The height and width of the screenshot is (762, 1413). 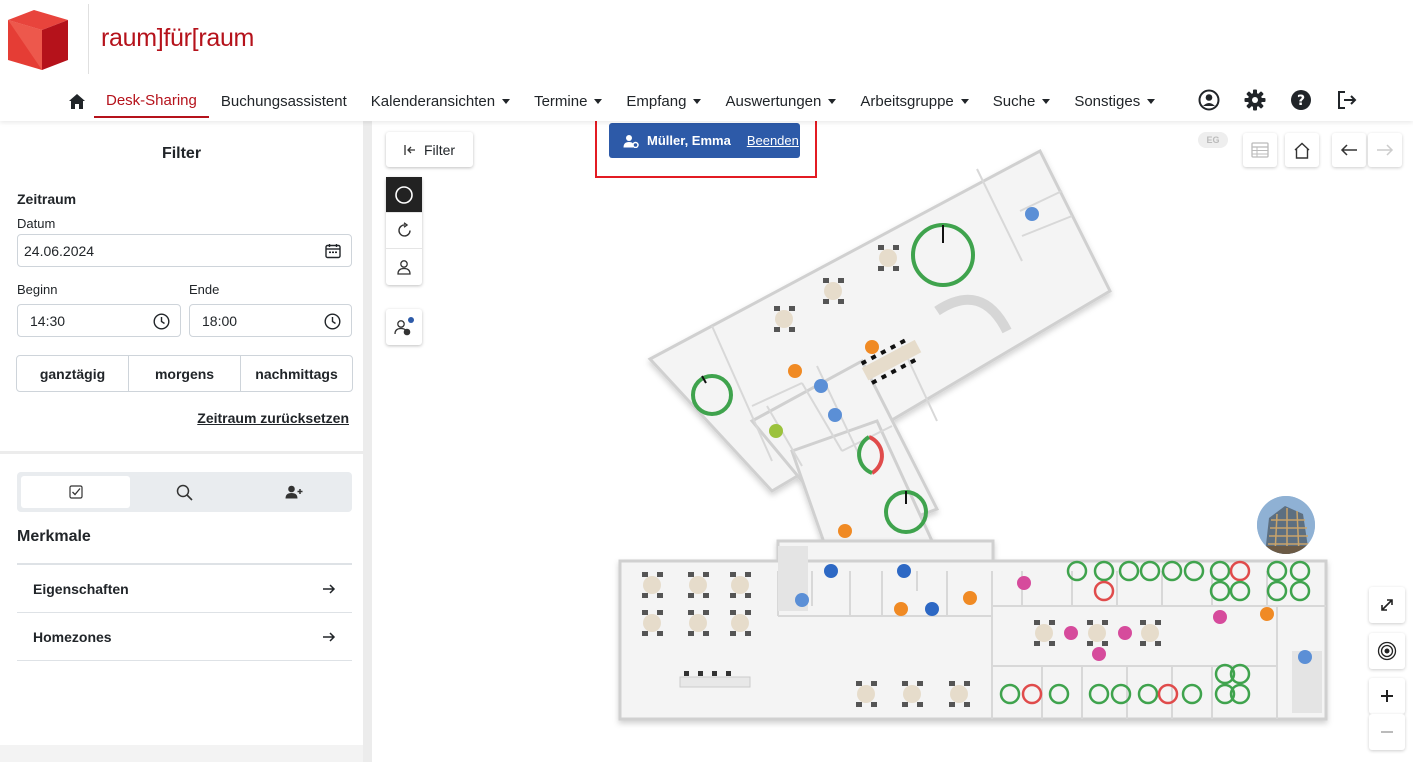 I want to click on collapse-left-icon, so click(x=409, y=149).